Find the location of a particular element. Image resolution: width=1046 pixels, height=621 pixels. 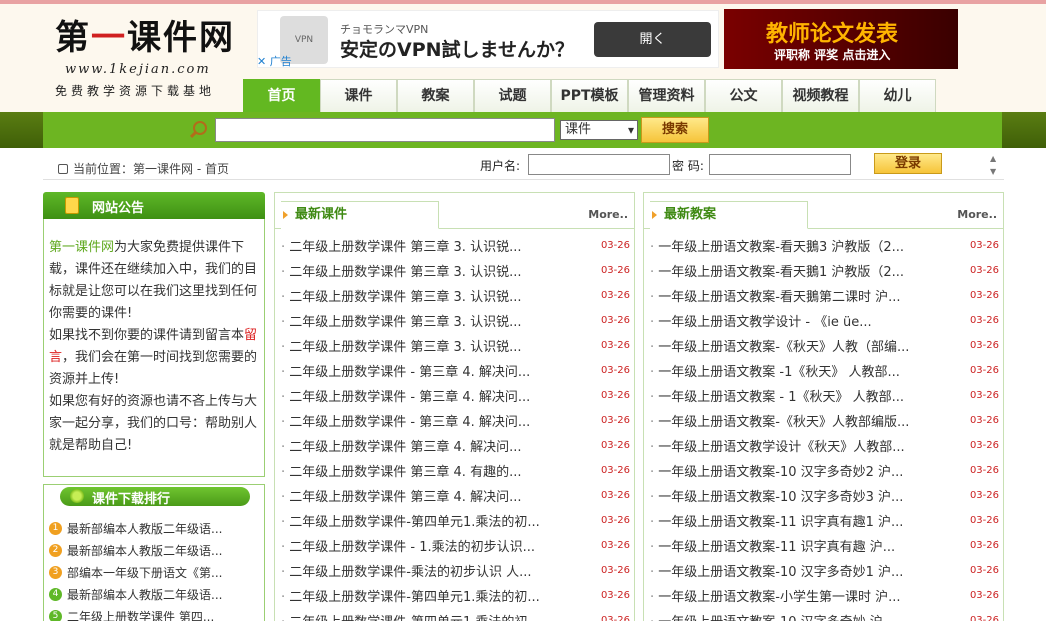

list-item: 一年级上册语文教案-看天鵝1 沪教版（2... 03-26 is located at coordinates (824, 270).